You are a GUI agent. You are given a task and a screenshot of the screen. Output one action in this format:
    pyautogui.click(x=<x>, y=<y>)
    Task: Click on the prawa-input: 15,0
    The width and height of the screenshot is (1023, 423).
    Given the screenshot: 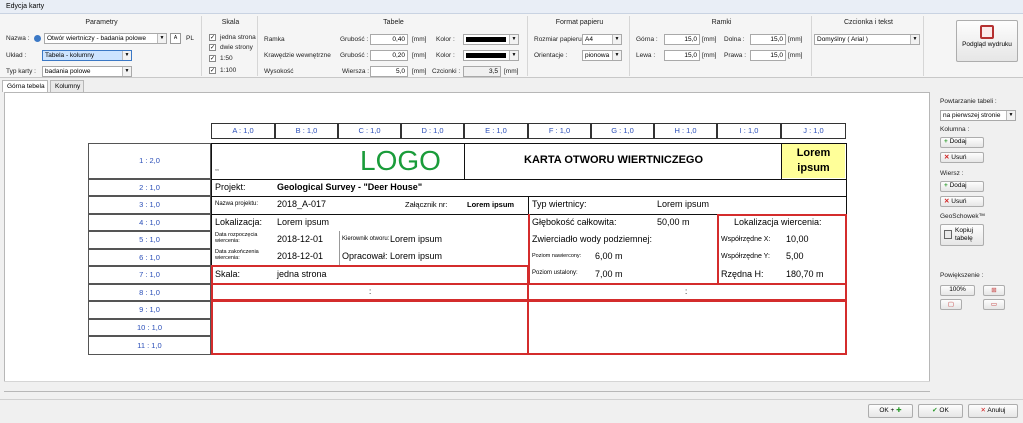 What is the action you would take?
    pyautogui.click(x=768, y=55)
    